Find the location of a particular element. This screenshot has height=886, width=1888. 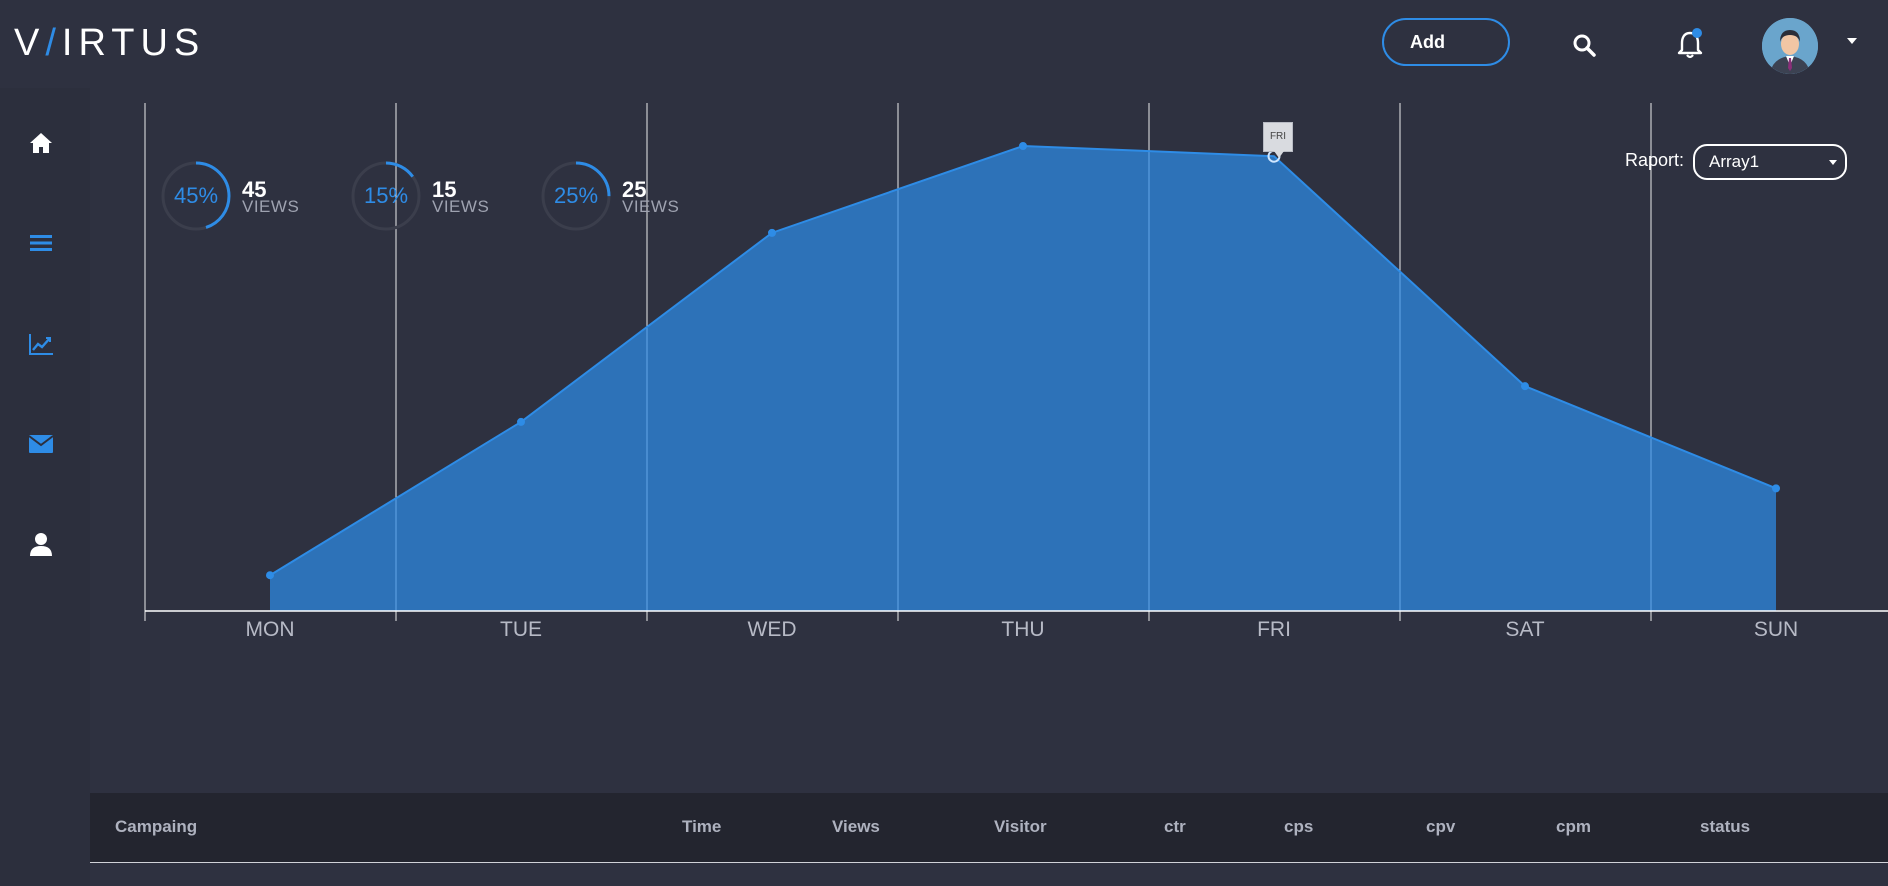

gauge-percent: 25% is located at coordinates (576, 195).